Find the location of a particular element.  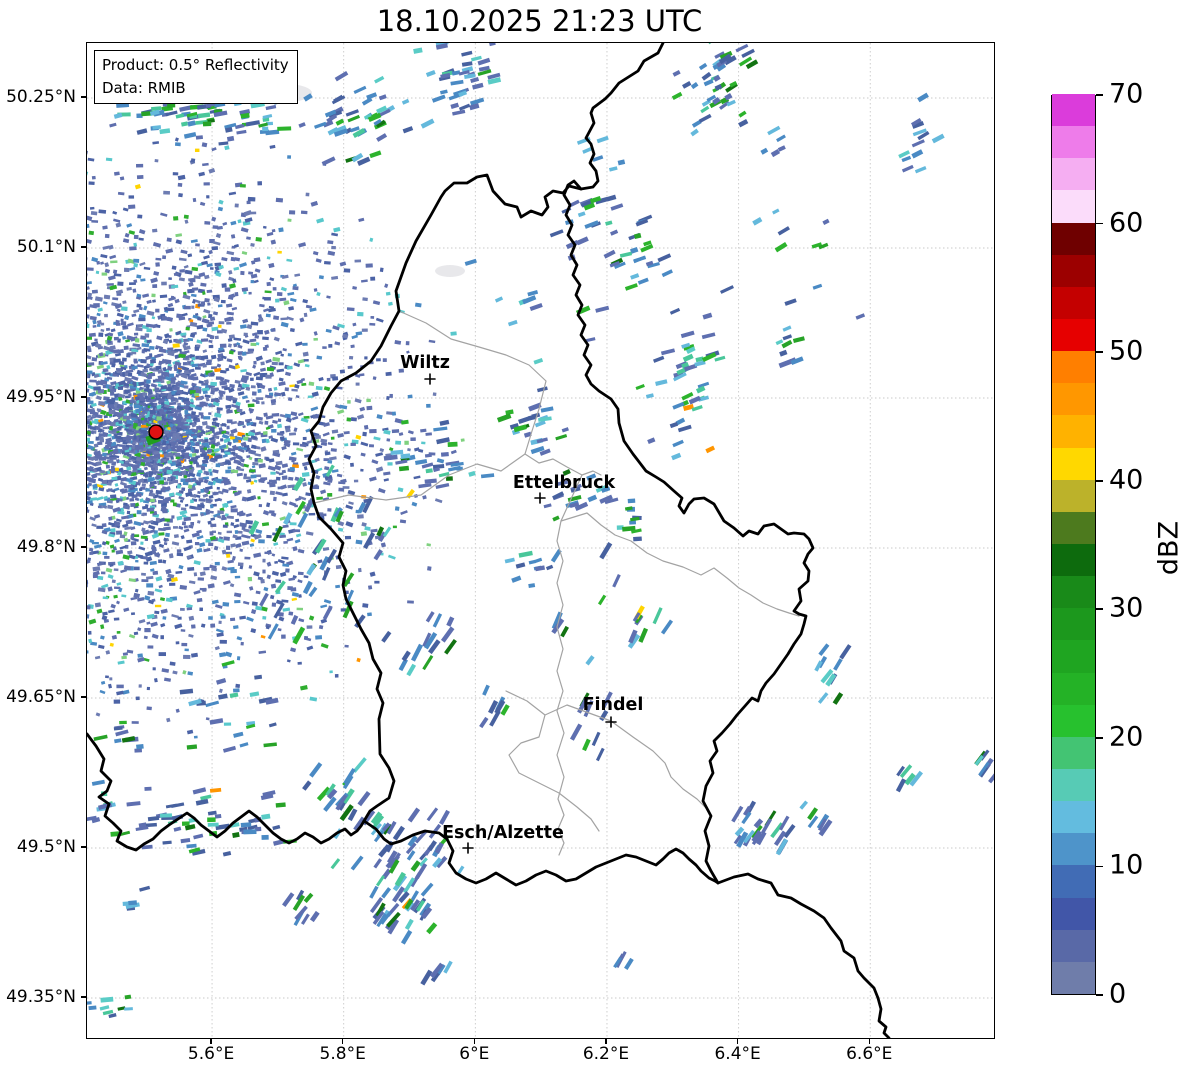

colorbar-tick-label: 50 is located at coordinates (1126, 351).